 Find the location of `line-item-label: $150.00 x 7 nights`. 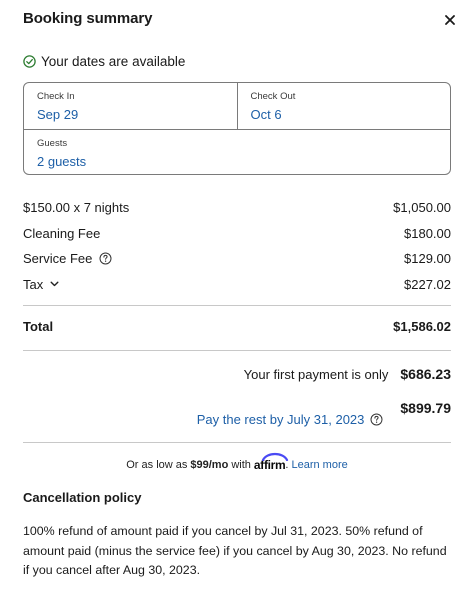

line-item-label: $150.00 x 7 nights is located at coordinates (76, 208).